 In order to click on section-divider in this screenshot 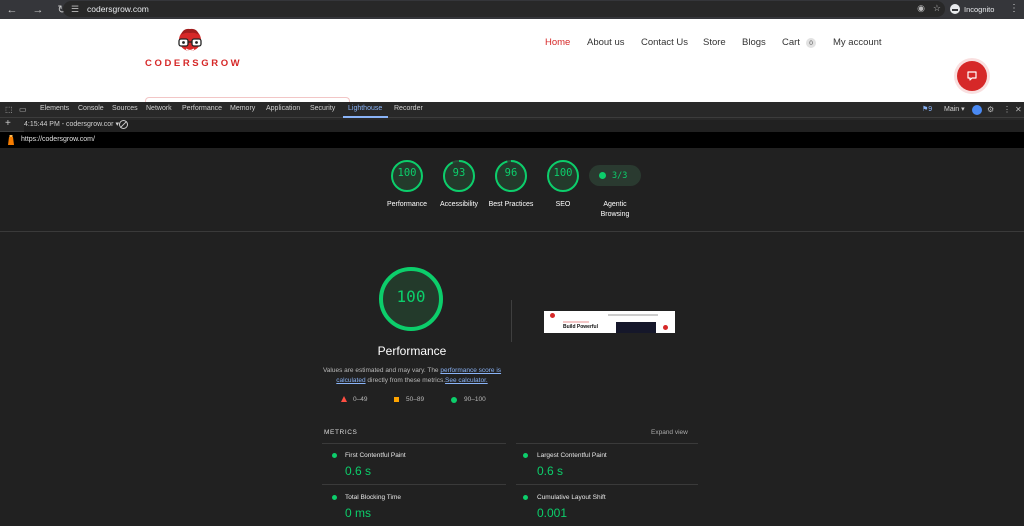, I will do `click(512, 231)`.